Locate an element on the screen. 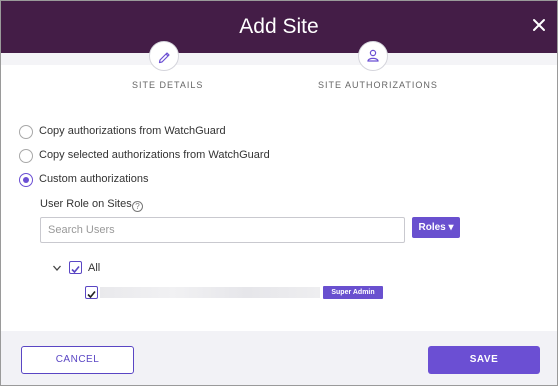 The width and height of the screenshot is (558, 386). cancel-button: CANCEL is located at coordinates (77, 360).